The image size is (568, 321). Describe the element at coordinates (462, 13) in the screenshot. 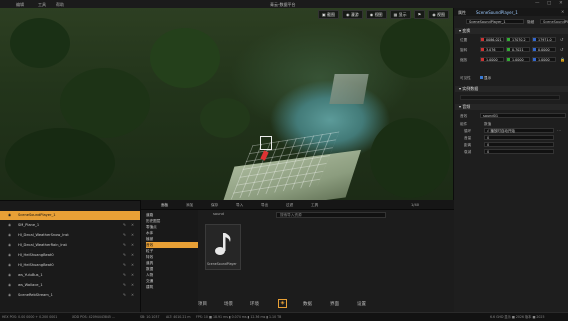

I see `tab-properties: 属性` at that location.